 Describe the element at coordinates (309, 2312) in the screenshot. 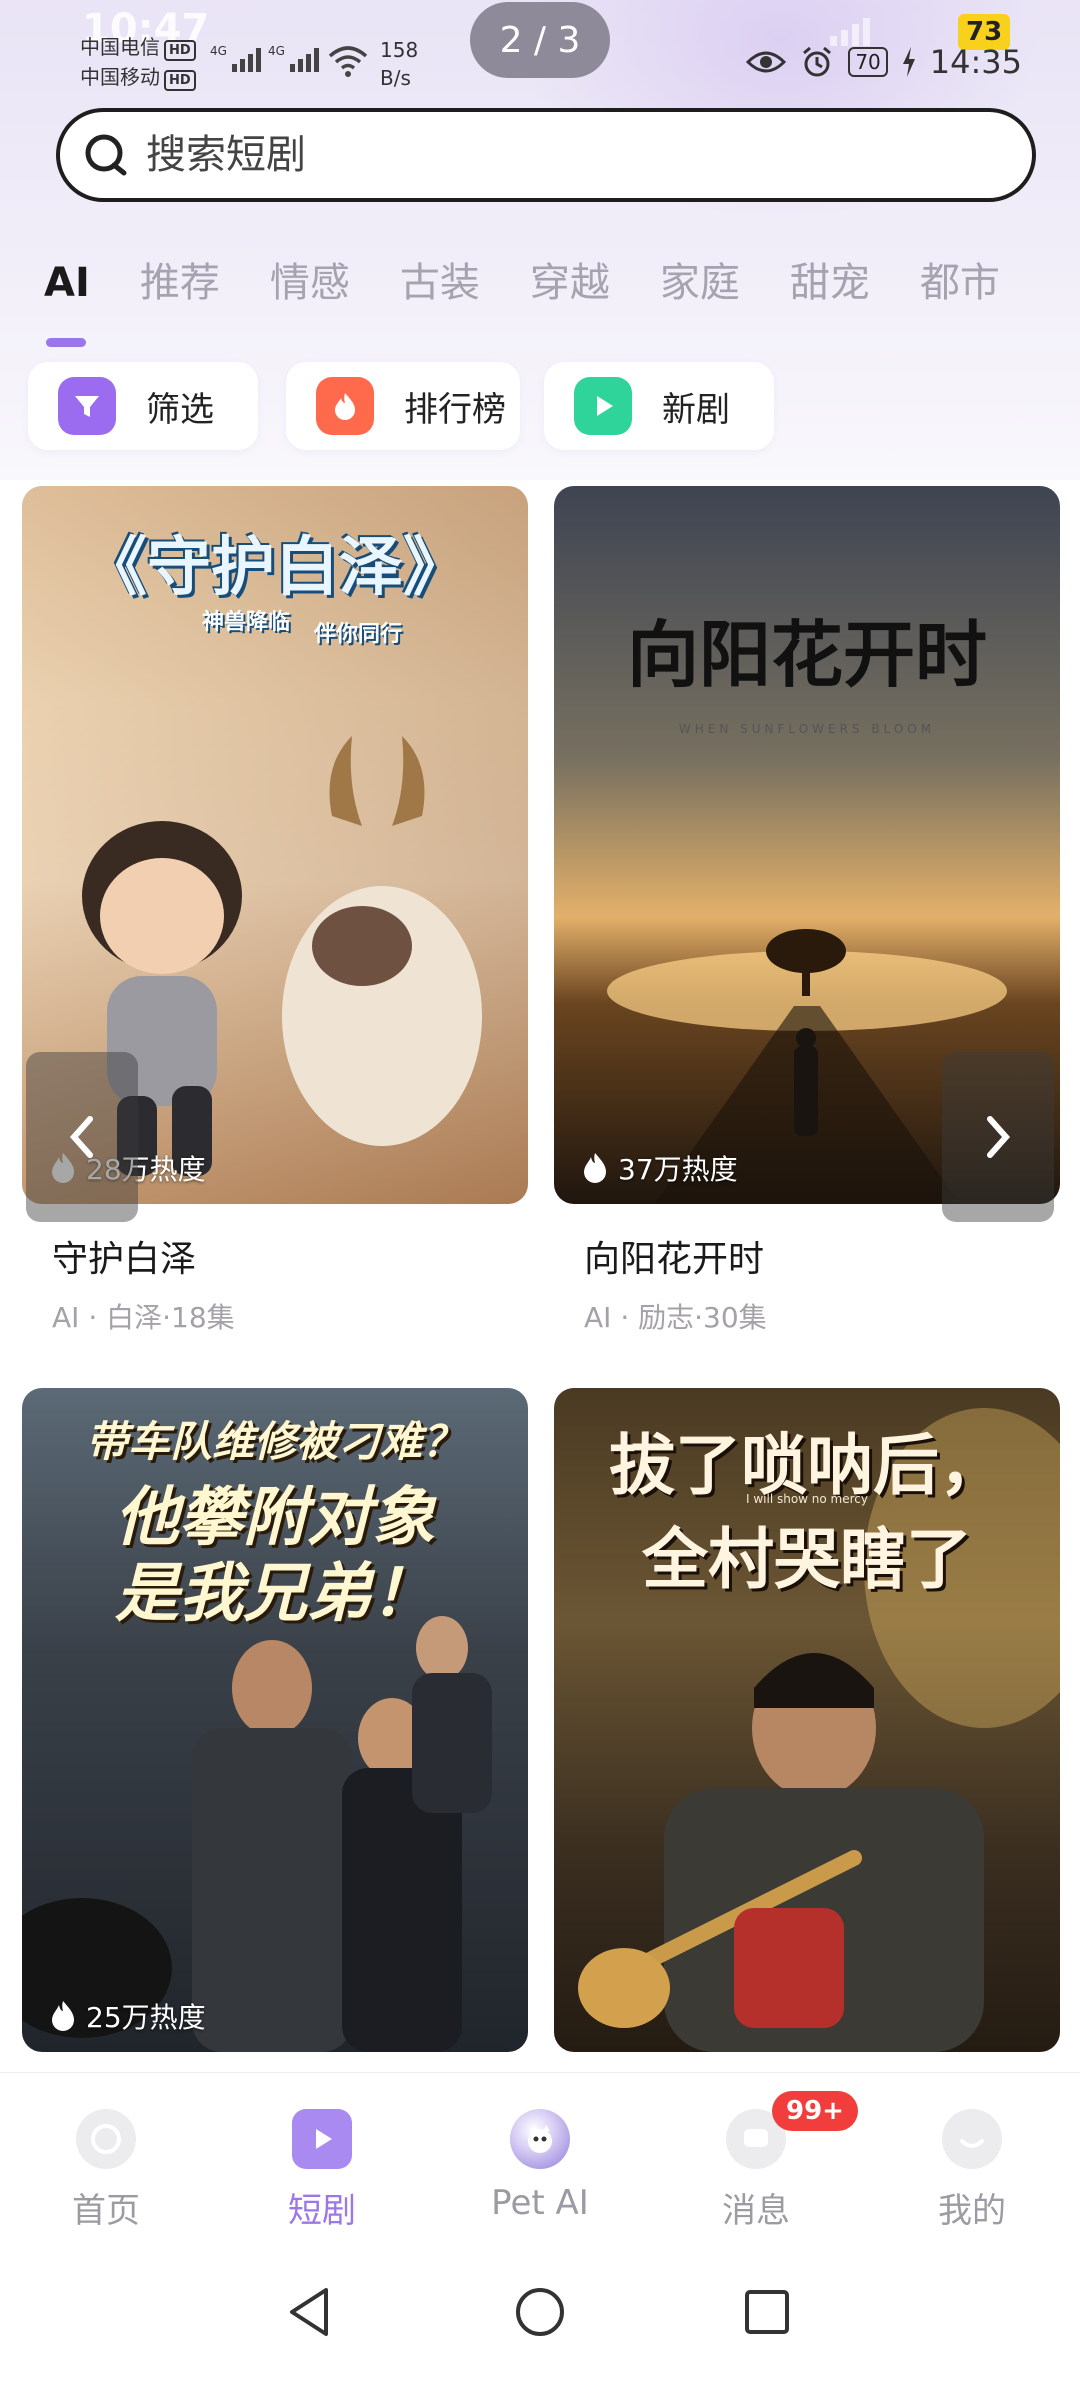

I see `back-icon` at that location.